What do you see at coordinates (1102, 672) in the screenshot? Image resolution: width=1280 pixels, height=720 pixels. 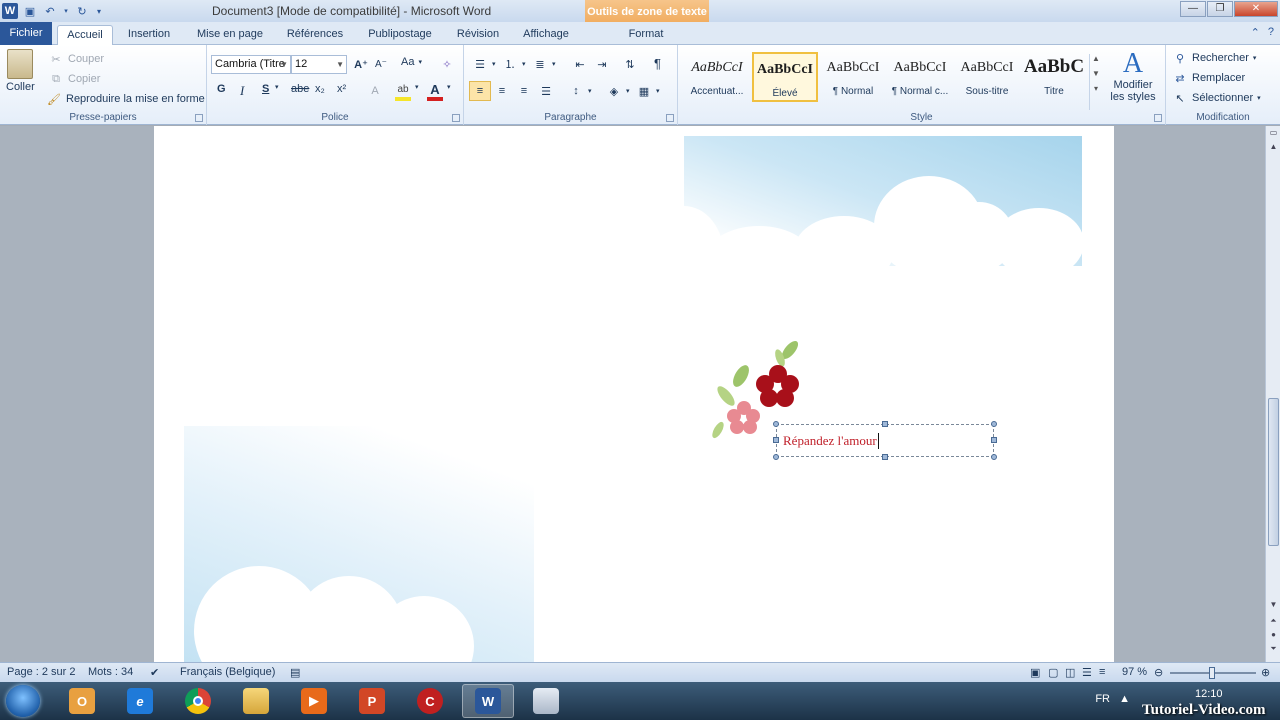 I see `view-draft-icon: ≡` at bounding box center [1102, 672].